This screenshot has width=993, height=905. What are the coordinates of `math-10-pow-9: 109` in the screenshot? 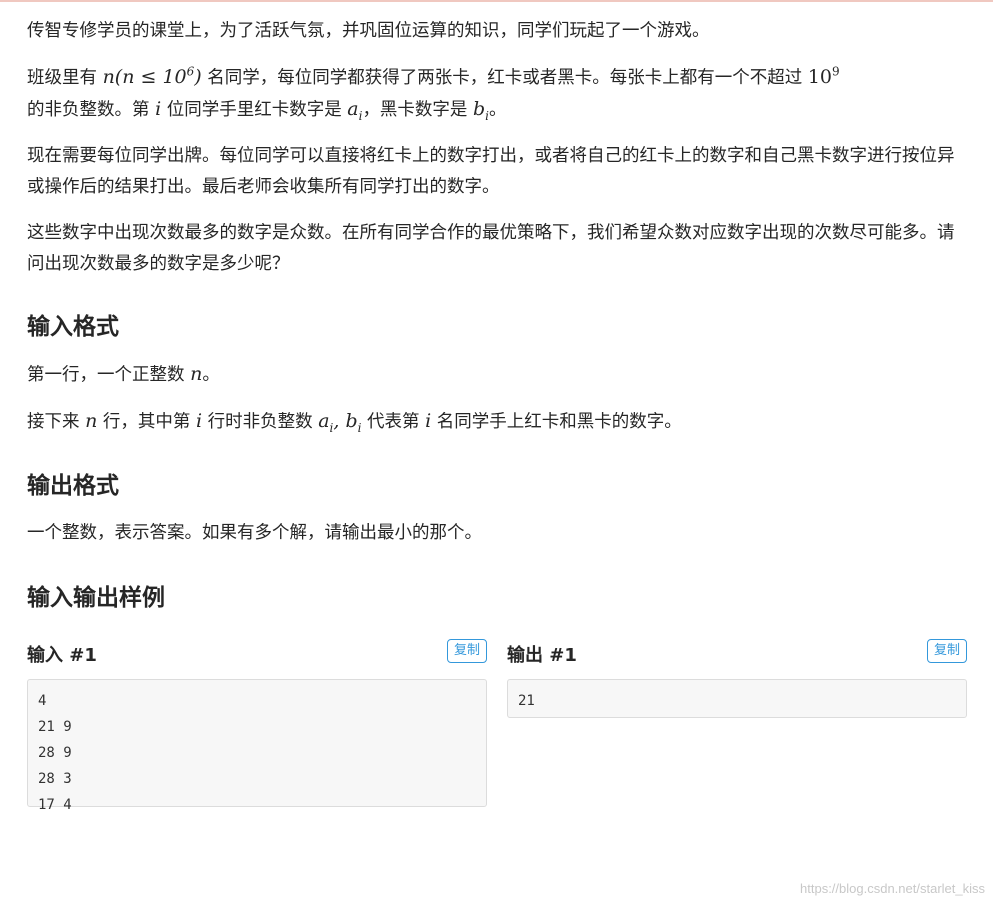 It's located at (823, 76).